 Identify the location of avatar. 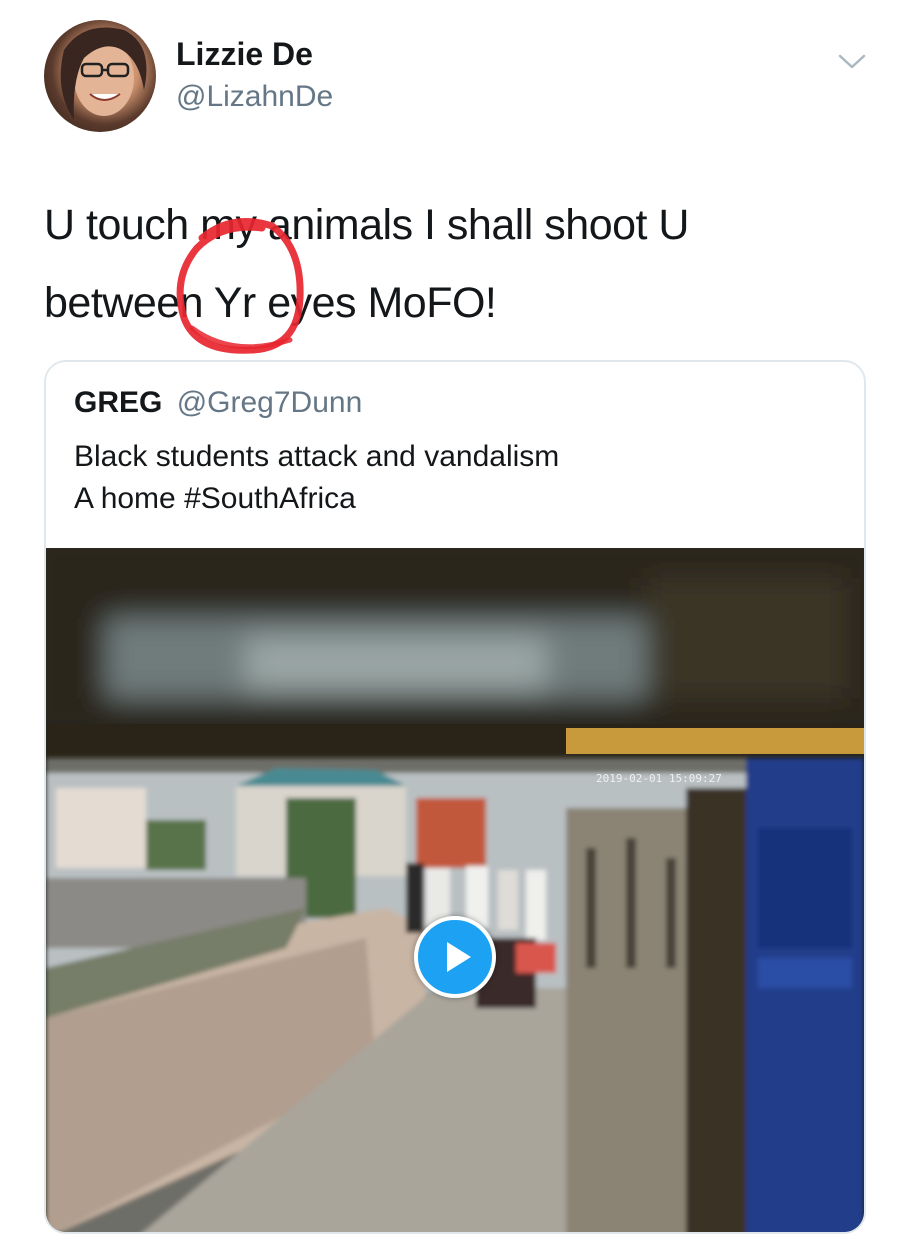
(100, 76).